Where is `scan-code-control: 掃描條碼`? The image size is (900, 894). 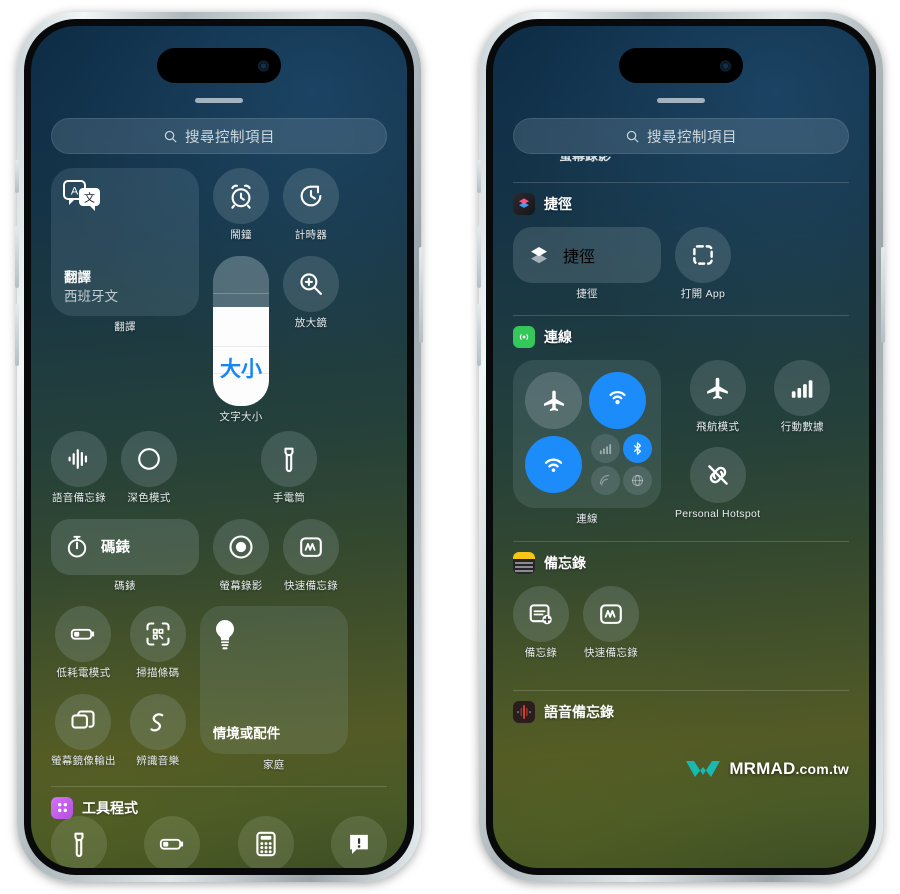
scan-code-control: 掃描條碼 is located at coordinates (157, 643).